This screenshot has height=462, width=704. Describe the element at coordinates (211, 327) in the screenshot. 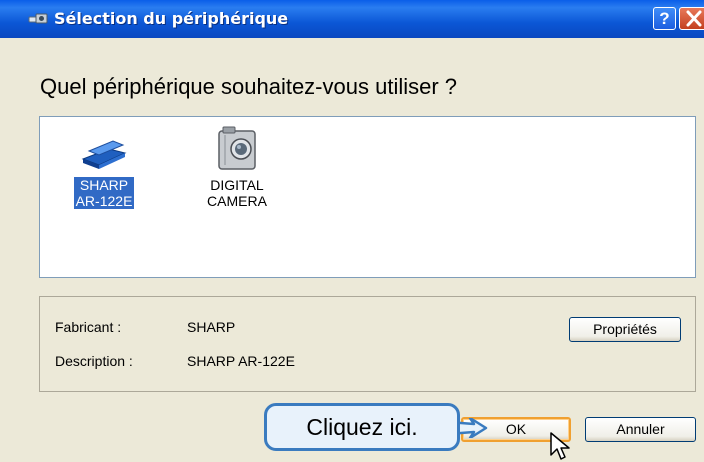

I see `manufacturer-value: SHARP` at that location.